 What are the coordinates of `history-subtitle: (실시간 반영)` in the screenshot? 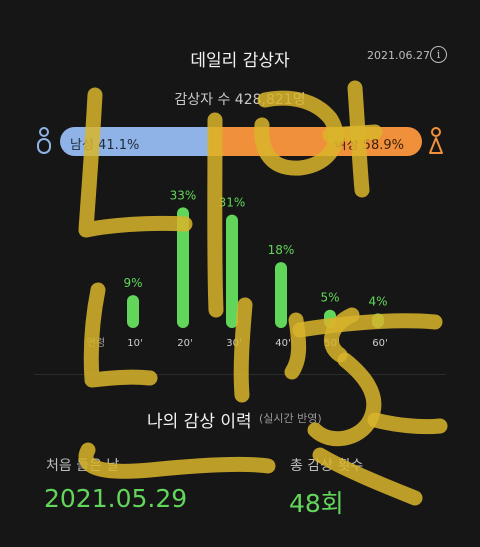 It's located at (290, 418).